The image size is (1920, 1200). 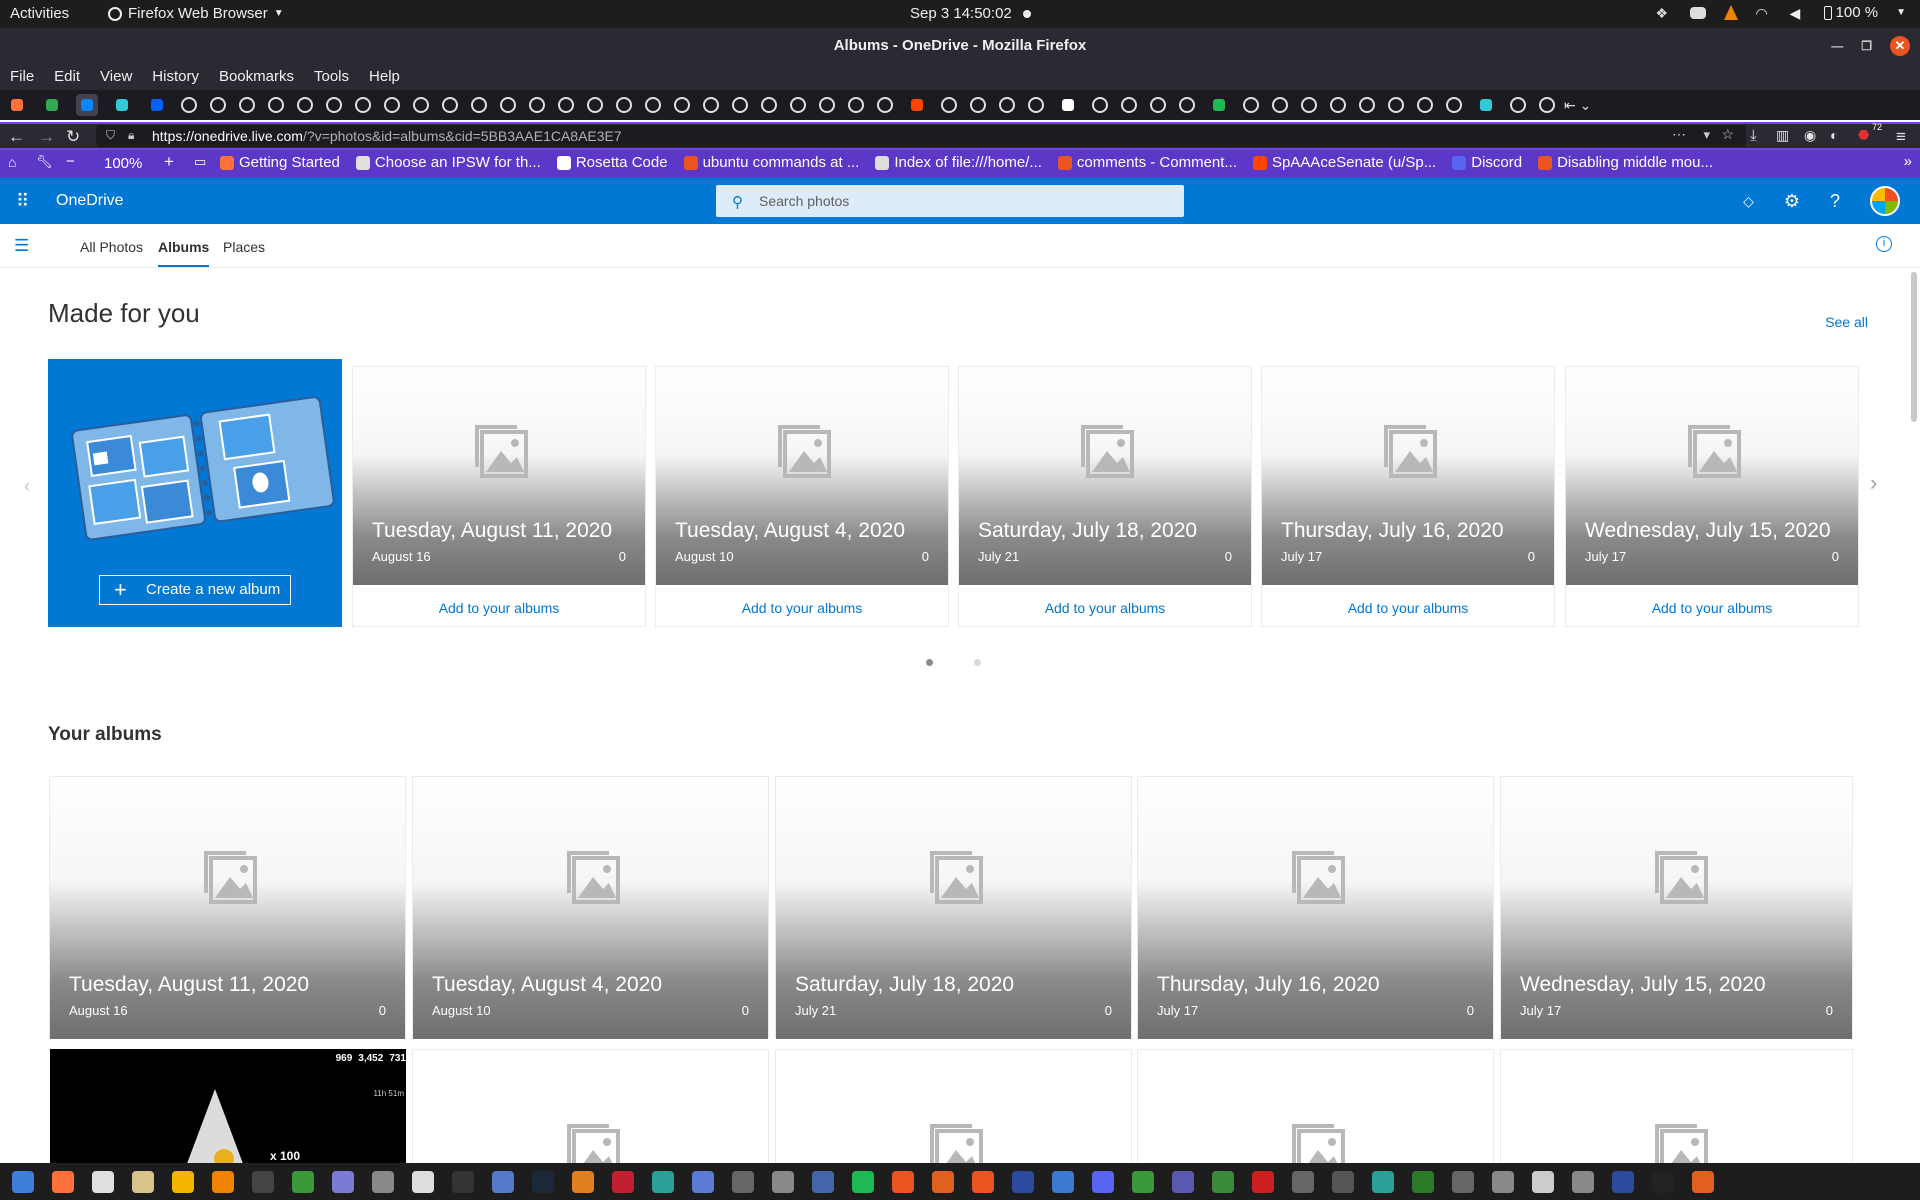 I want to click on bookmark-item: Discord, so click(x=1487, y=162).